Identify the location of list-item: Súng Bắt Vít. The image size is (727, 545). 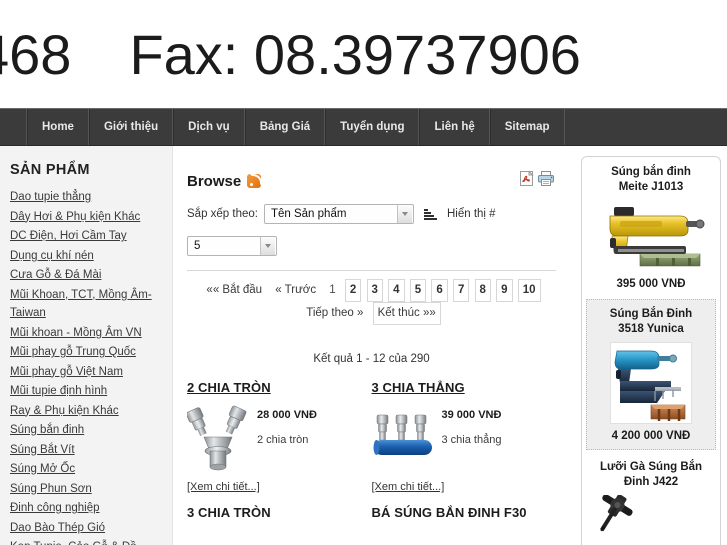
(87, 449).